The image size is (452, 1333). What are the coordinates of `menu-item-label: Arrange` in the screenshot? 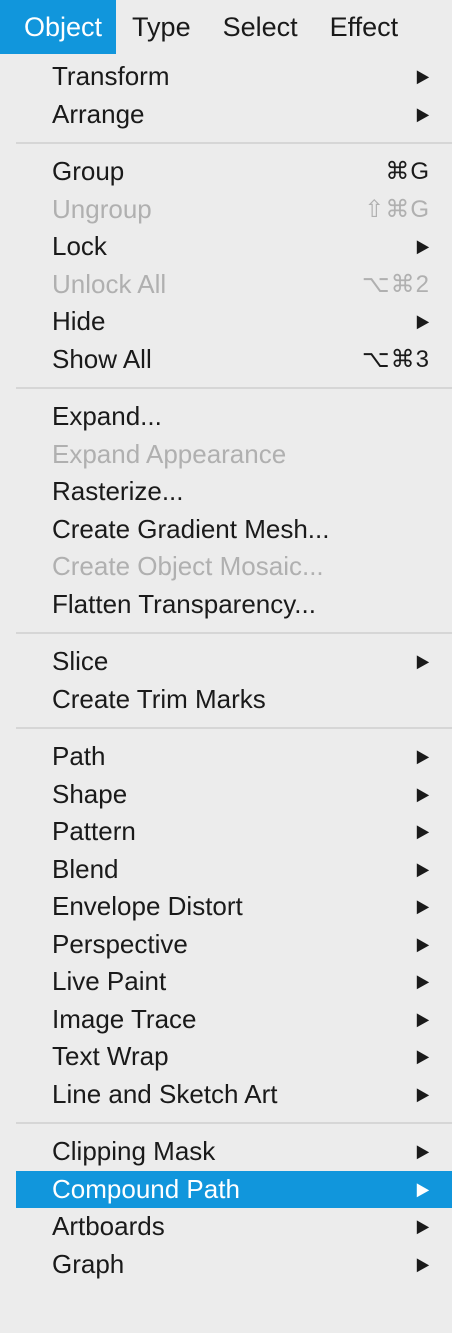 It's located at (98, 113).